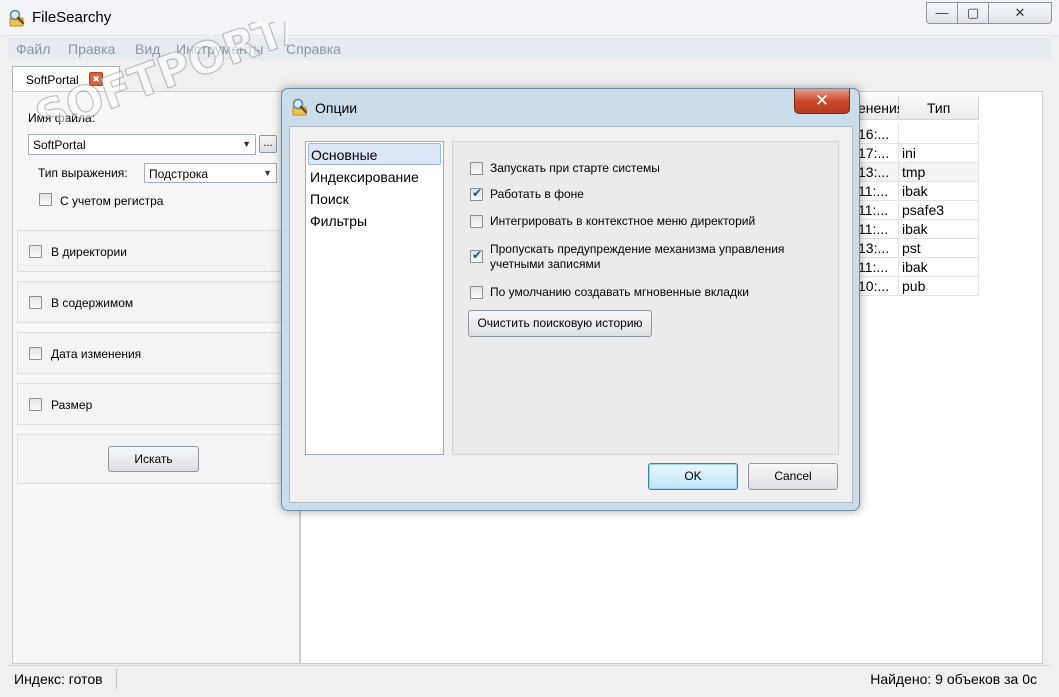 The width and height of the screenshot is (1059, 697). I want to click on date-modified-label: Дата изменения, so click(96, 354).